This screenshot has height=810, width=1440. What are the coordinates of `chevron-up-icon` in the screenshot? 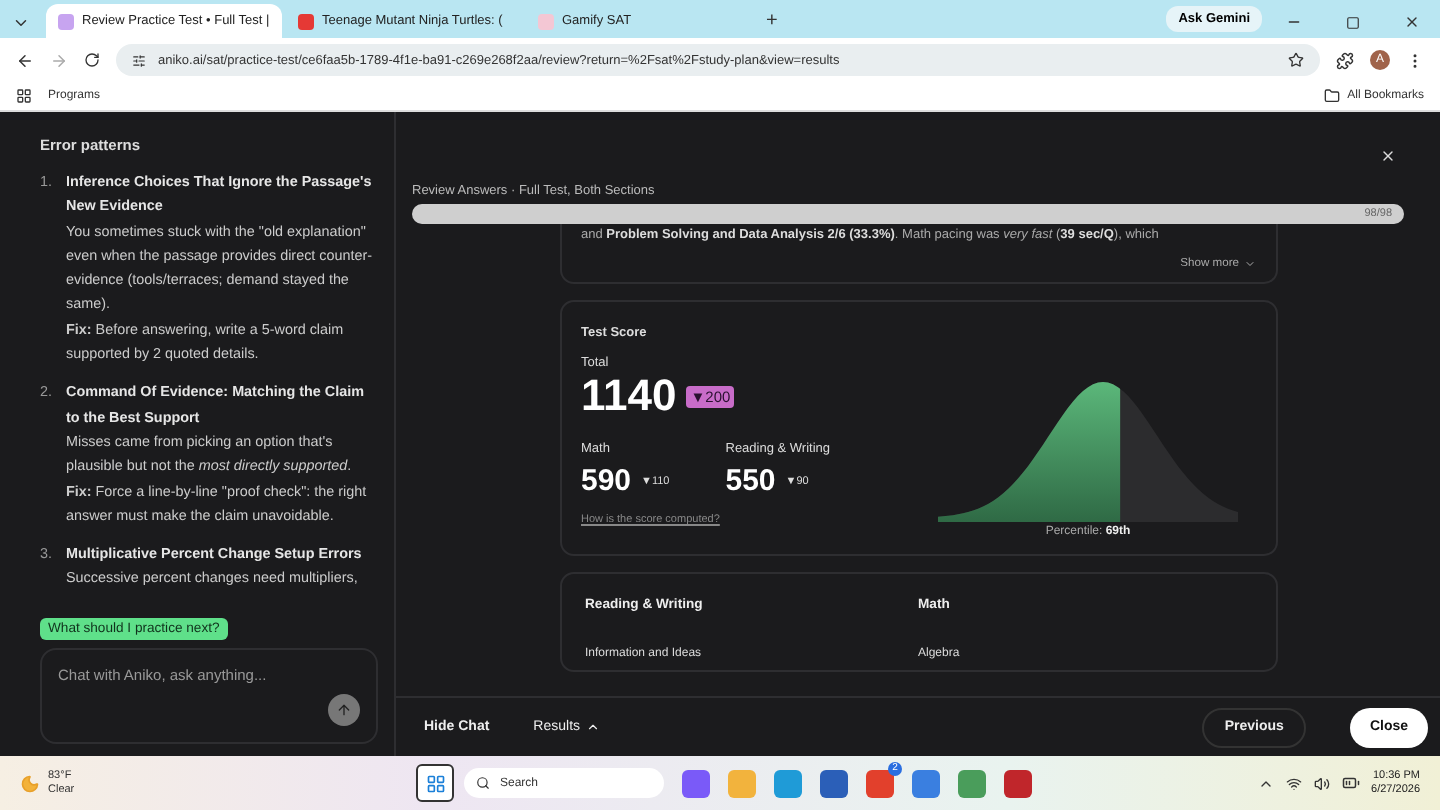 It's located at (593, 727).